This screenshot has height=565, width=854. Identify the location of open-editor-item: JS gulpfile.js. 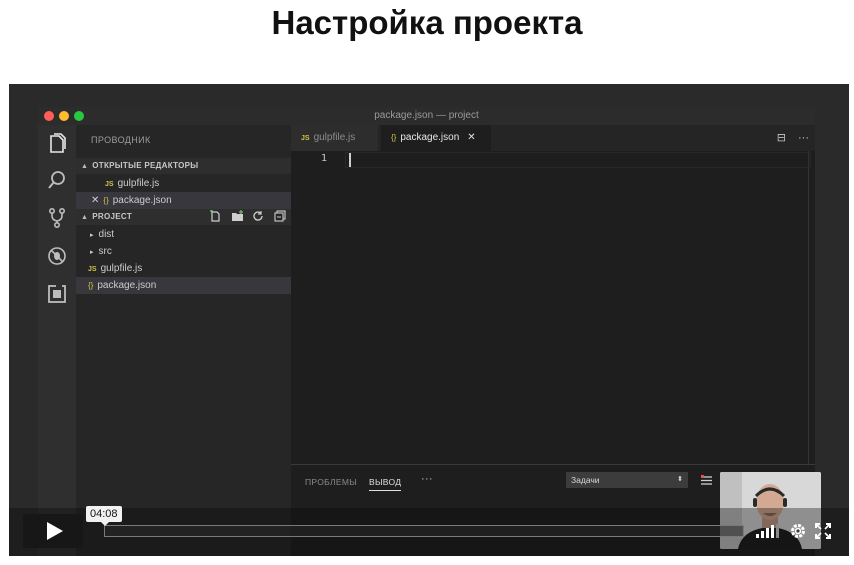
(183, 183).